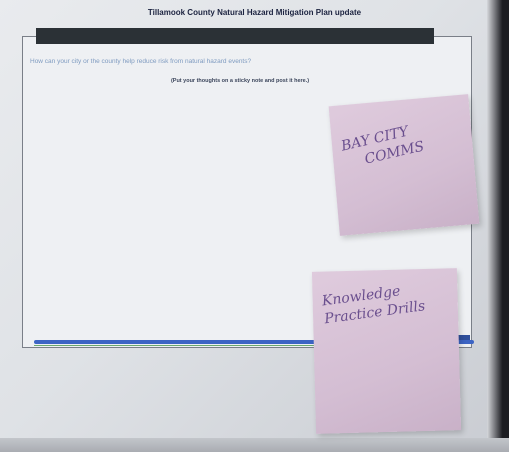 This screenshot has width=509, height=452. What do you see at coordinates (235, 36) in the screenshot?
I see `header-bar` at bounding box center [235, 36].